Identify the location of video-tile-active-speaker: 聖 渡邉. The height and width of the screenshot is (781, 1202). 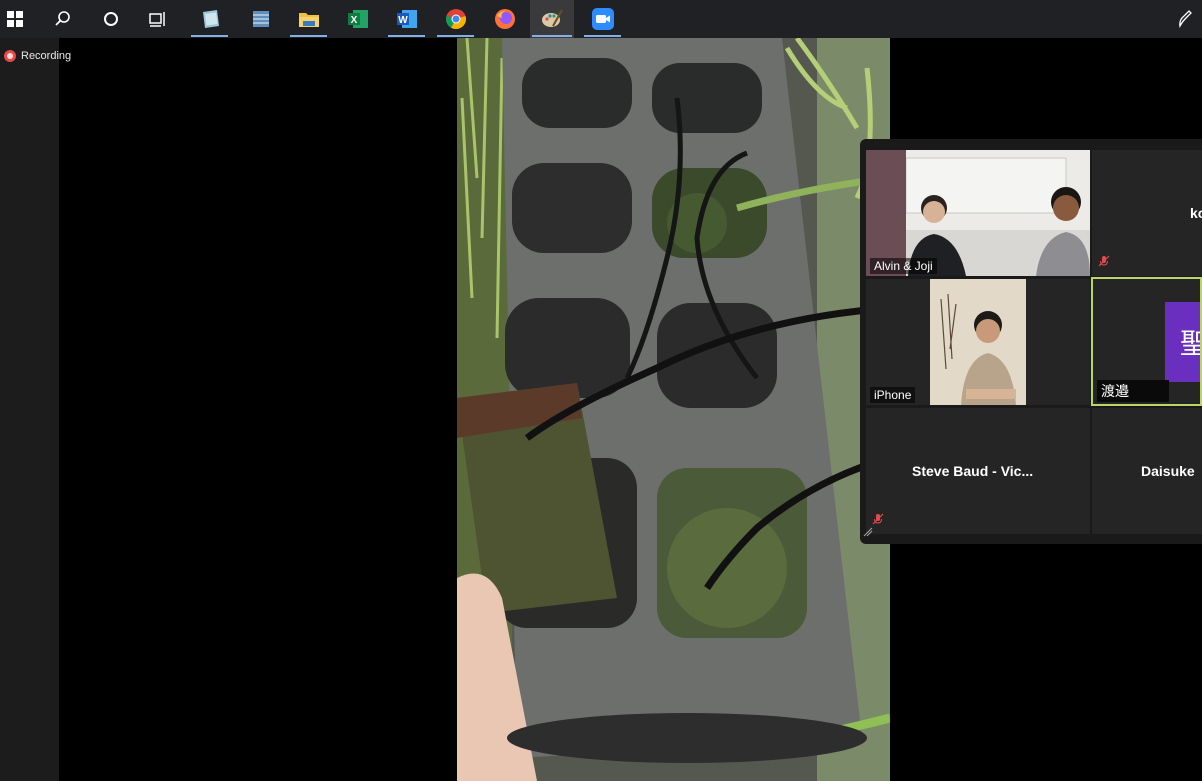
(1146, 341).